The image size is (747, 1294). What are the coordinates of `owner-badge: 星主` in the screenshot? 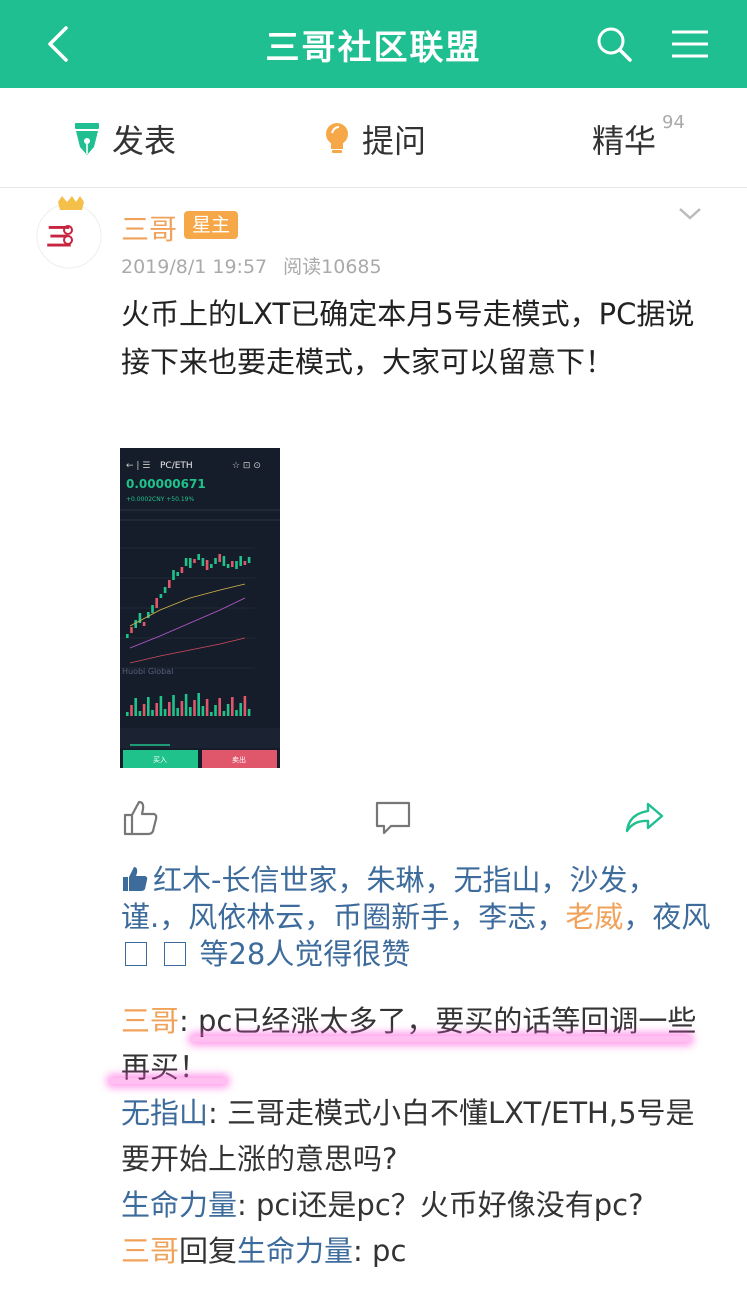 It's located at (211, 225).